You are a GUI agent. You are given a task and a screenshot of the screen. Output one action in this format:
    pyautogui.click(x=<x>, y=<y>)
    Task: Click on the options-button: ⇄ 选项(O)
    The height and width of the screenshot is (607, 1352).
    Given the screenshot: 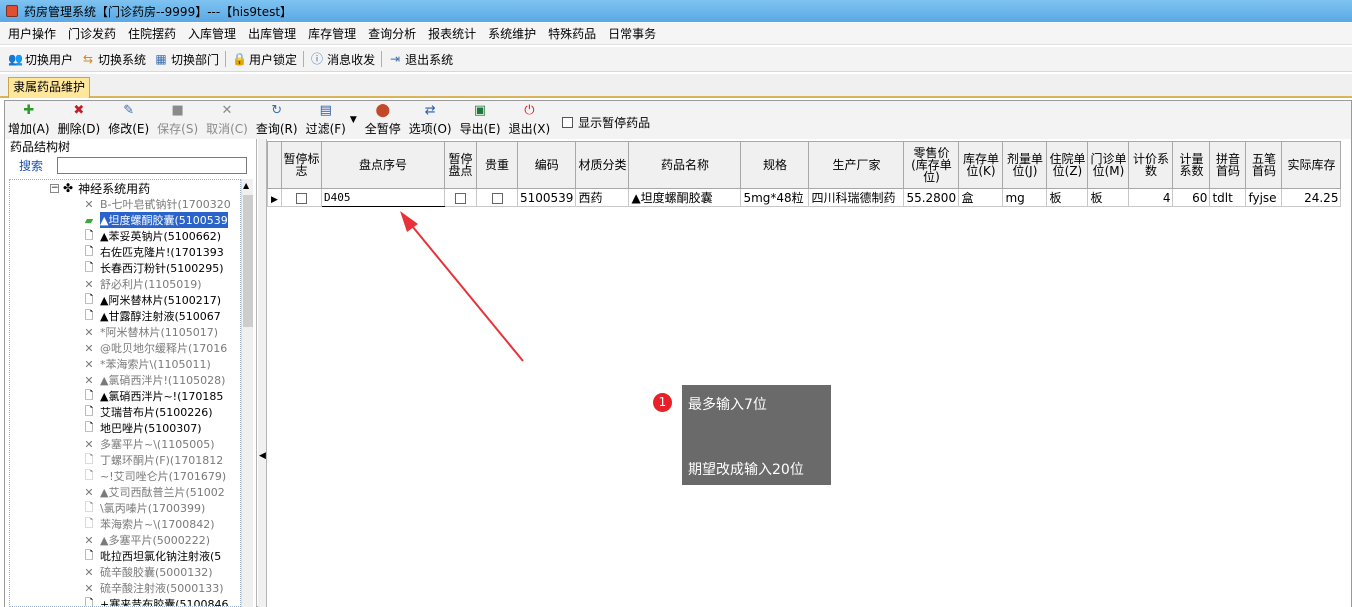 What is the action you would take?
    pyautogui.click(x=430, y=120)
    